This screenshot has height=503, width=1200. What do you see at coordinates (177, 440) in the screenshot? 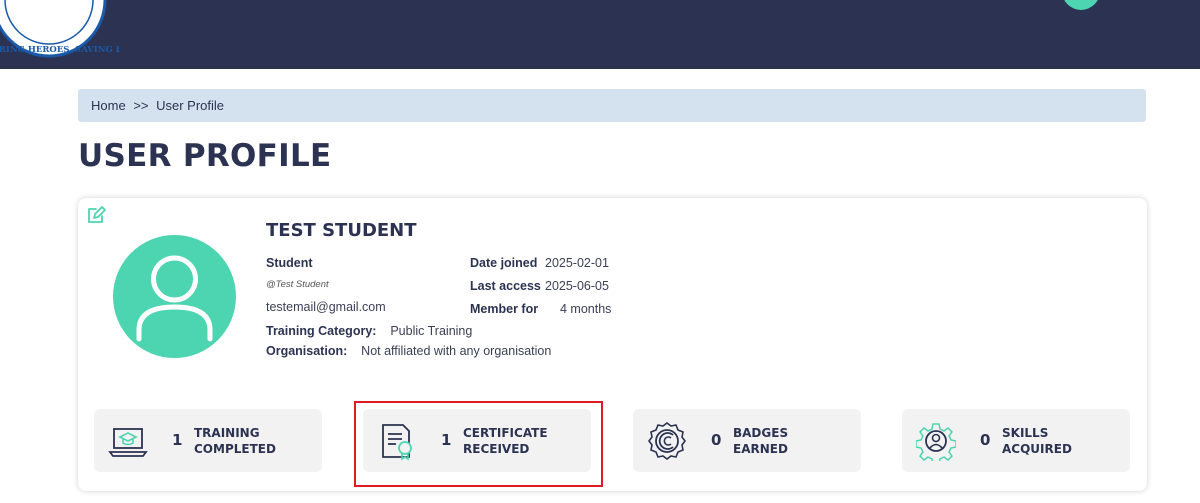
I see `stat-value: 1` at bounding box center [177, 440].